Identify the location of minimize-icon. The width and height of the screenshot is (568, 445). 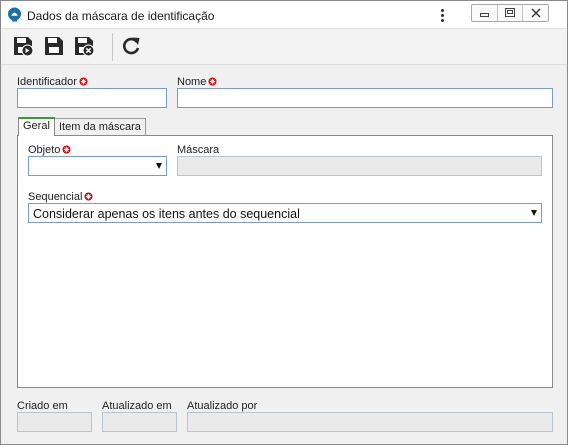
(485, 13).